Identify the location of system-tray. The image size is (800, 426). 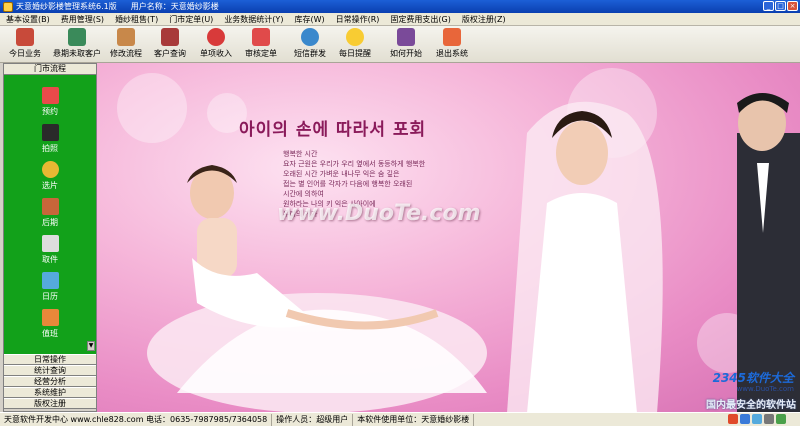
(757, 419).